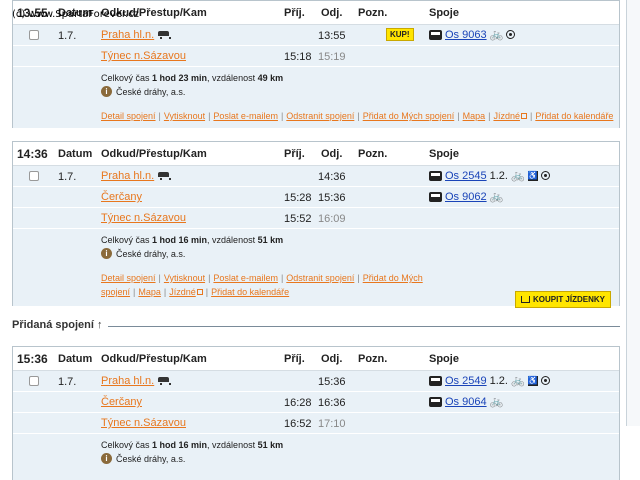 This screenshot has height=480, width=640. What do you see at coordinates (199, 292) in the screenshot?
I see `external-link-icon` at bounding box center [199, 292].